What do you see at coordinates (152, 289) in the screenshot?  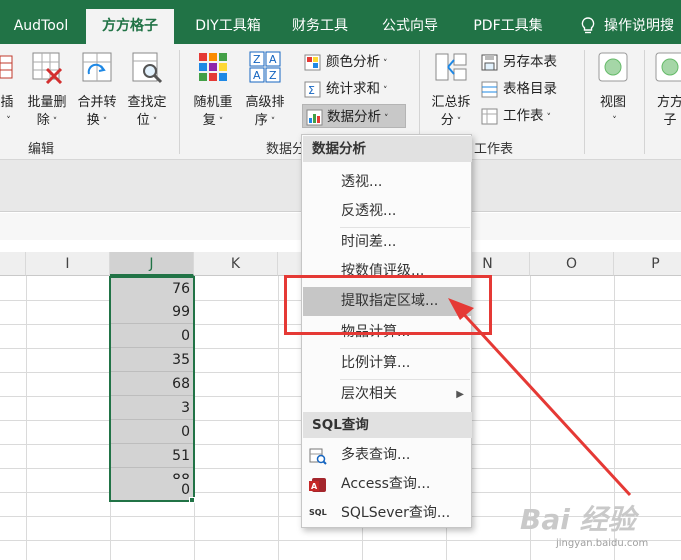 I see `cell-j: 76` at bounding box center [152, 289].